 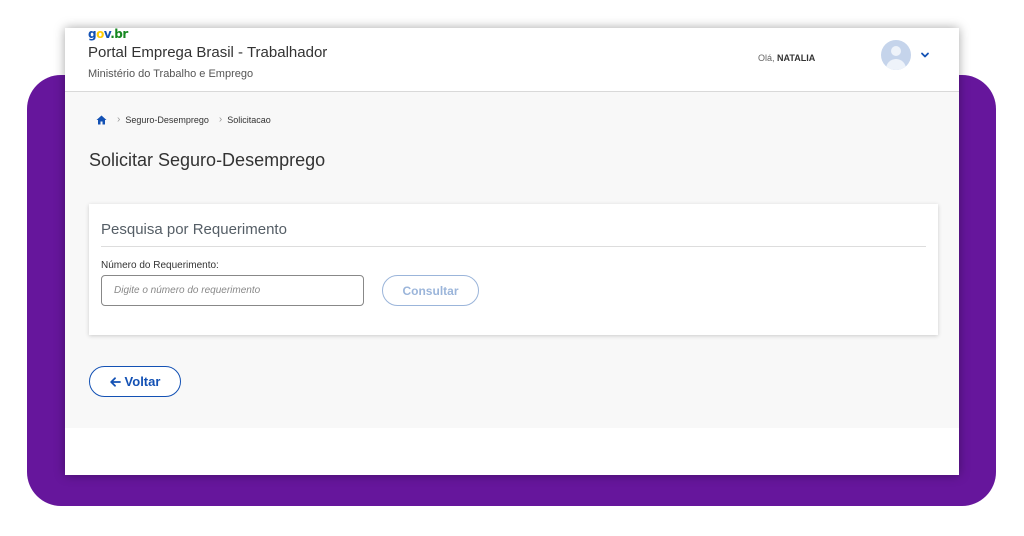 What do you see at coordinates (115, 381) in the screenshot?
I see `arrow-left-icon` at bounding box center [115, 381].